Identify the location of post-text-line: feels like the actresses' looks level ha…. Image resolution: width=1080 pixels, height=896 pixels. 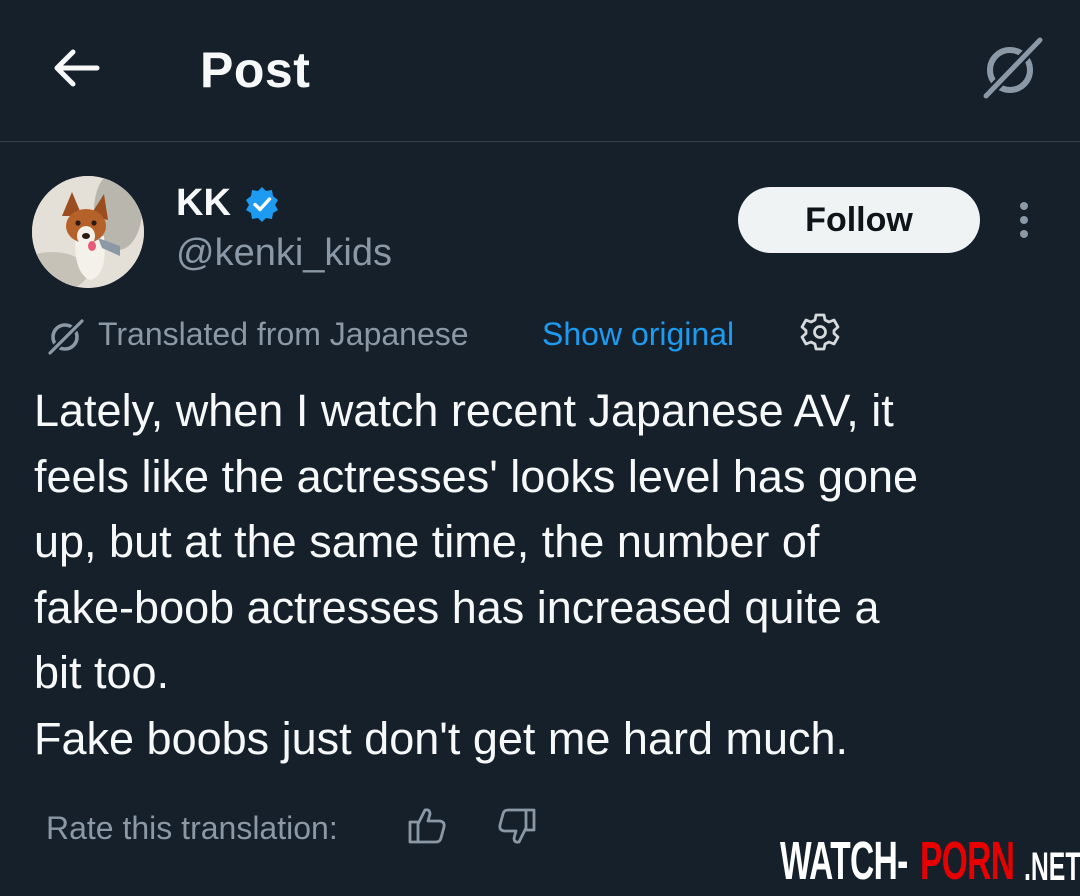
(476, 476).